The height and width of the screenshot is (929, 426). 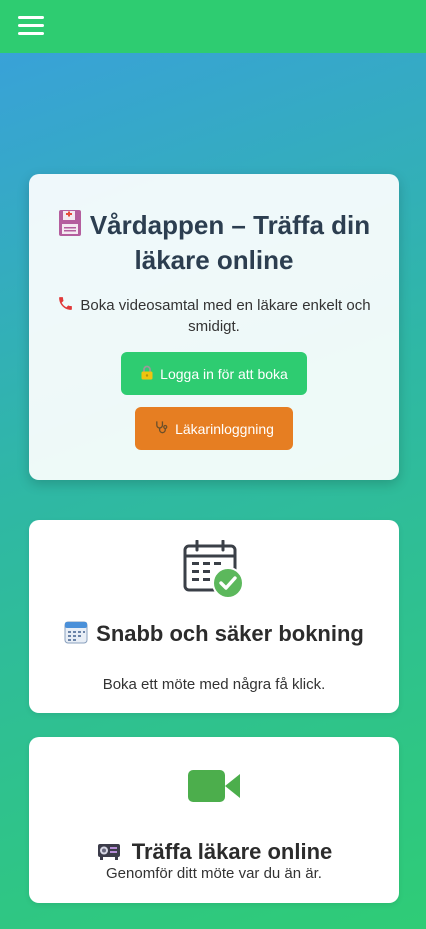 What do you see at coordinates (224, 373) in the screenshot?
I see `login-button-label: Logga in för att boka` at bounding box center [224, 373].